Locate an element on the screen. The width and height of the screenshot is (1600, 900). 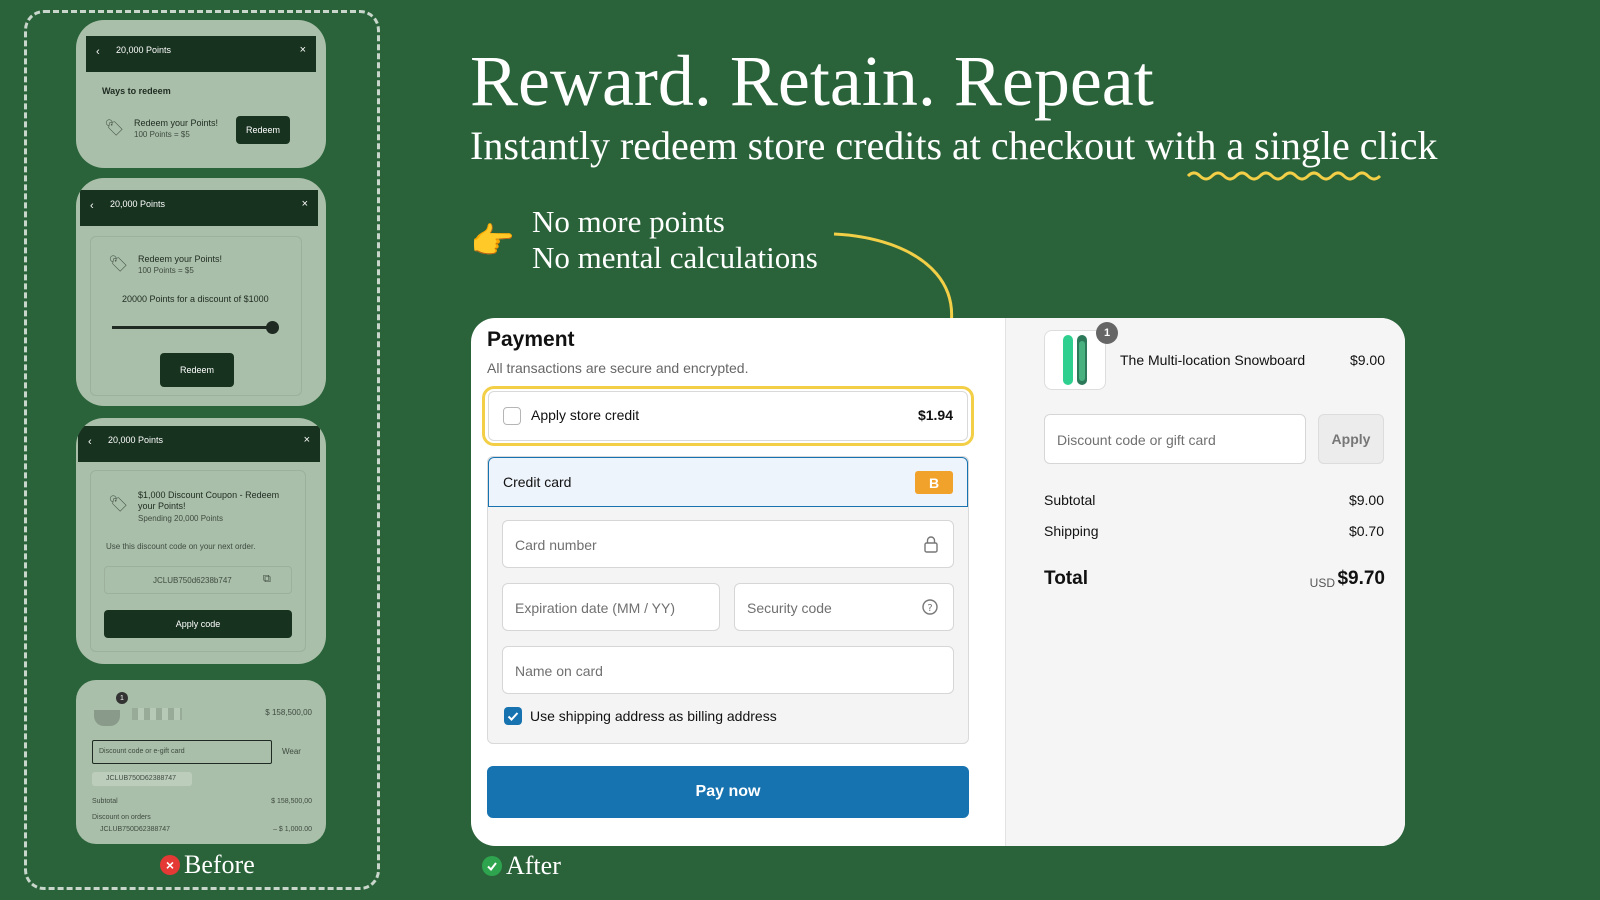
subtotal-value: $ 158,500,00 is located at coordinates (291, 801).